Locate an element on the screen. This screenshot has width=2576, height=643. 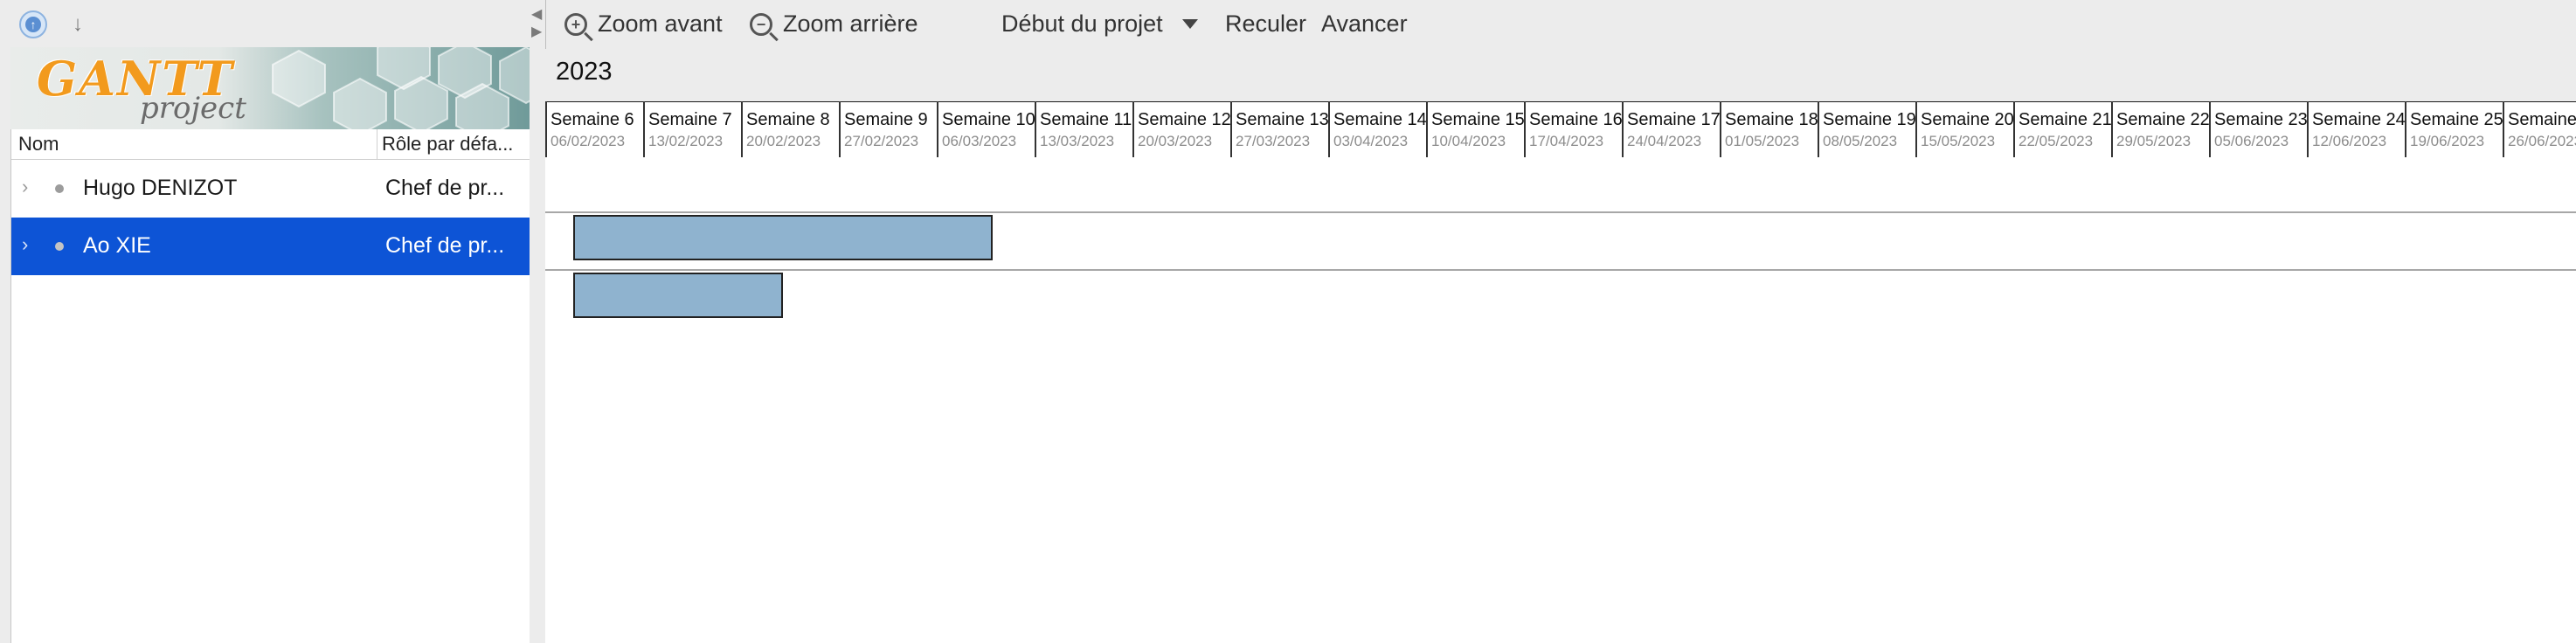
week-date: 05/06/2023 is located at coordinates (2251, 141).